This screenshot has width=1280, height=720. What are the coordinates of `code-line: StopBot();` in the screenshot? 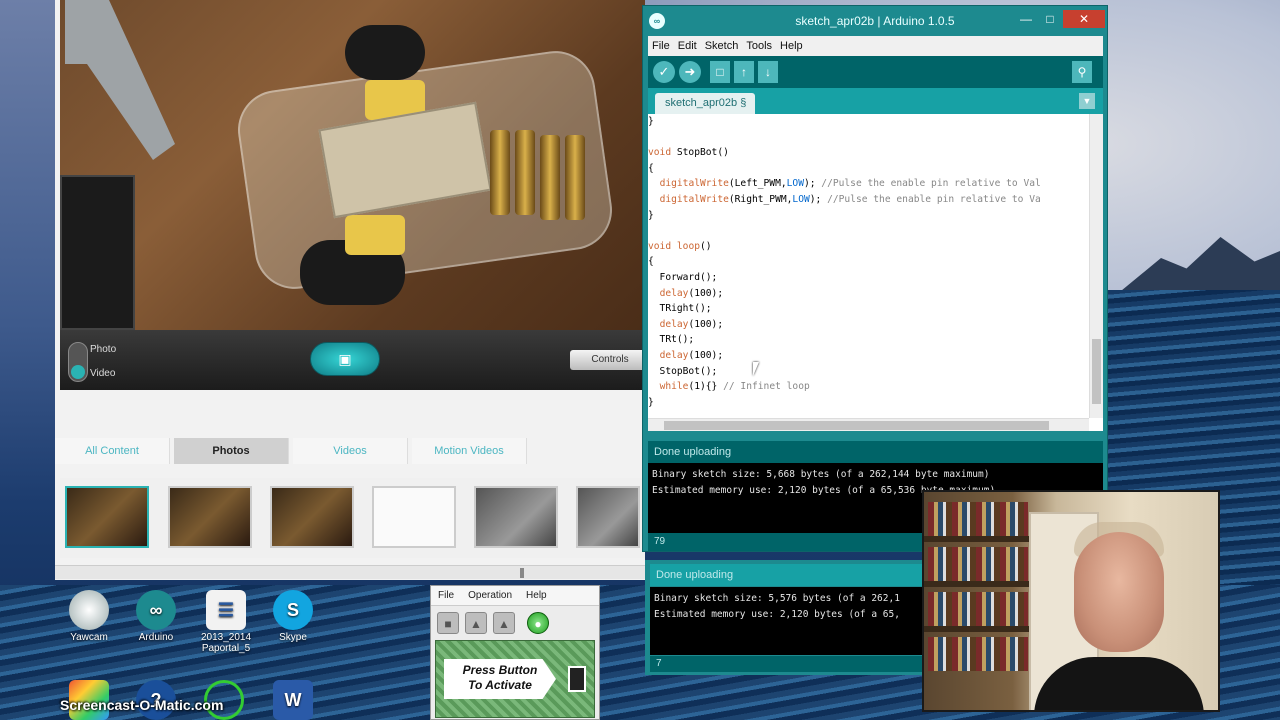 It's located at (868, 372).